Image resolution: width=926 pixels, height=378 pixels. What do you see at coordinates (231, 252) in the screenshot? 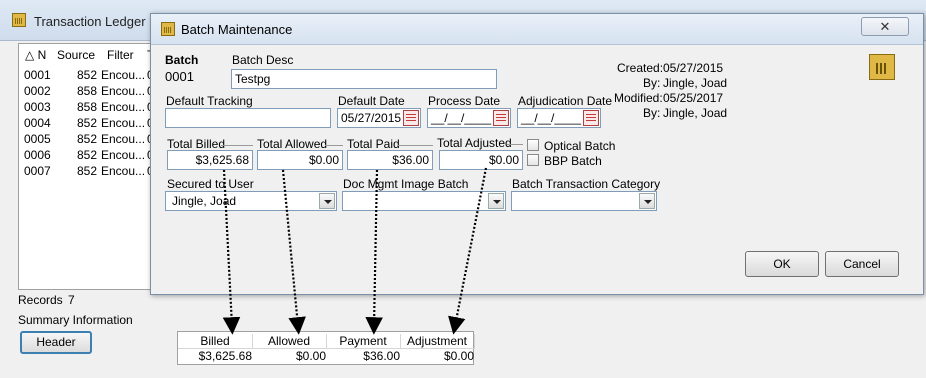
I see `arrow-billed` at bounding box center [231, 252].